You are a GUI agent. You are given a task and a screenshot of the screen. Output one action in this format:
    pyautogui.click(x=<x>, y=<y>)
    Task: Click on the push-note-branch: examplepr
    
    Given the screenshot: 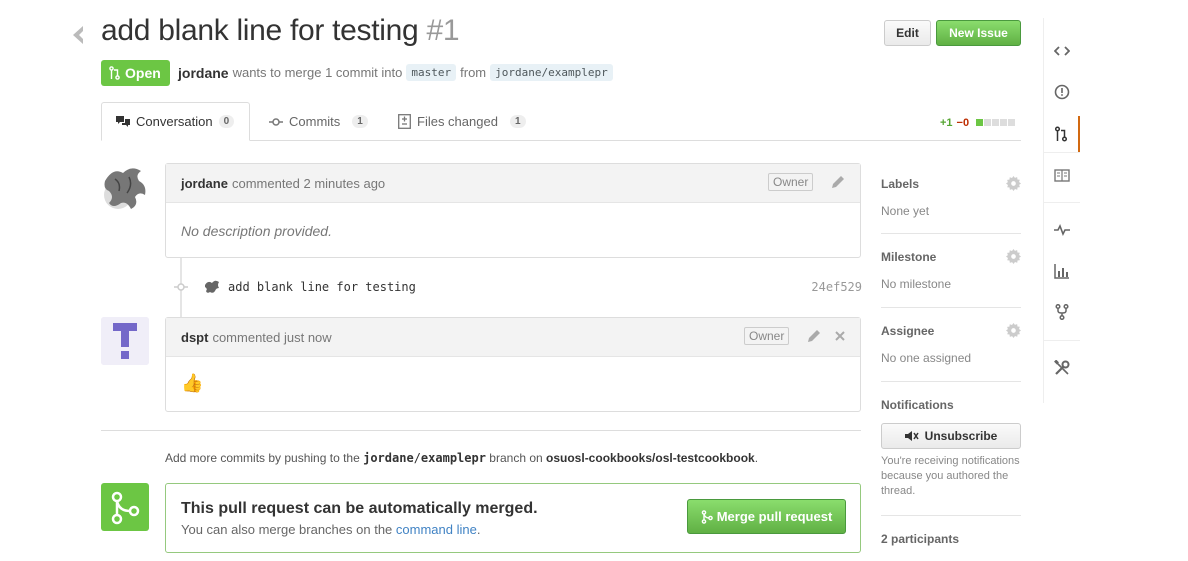 What is the action you would take?
    pyautogui.click(x=453, y=458)
    